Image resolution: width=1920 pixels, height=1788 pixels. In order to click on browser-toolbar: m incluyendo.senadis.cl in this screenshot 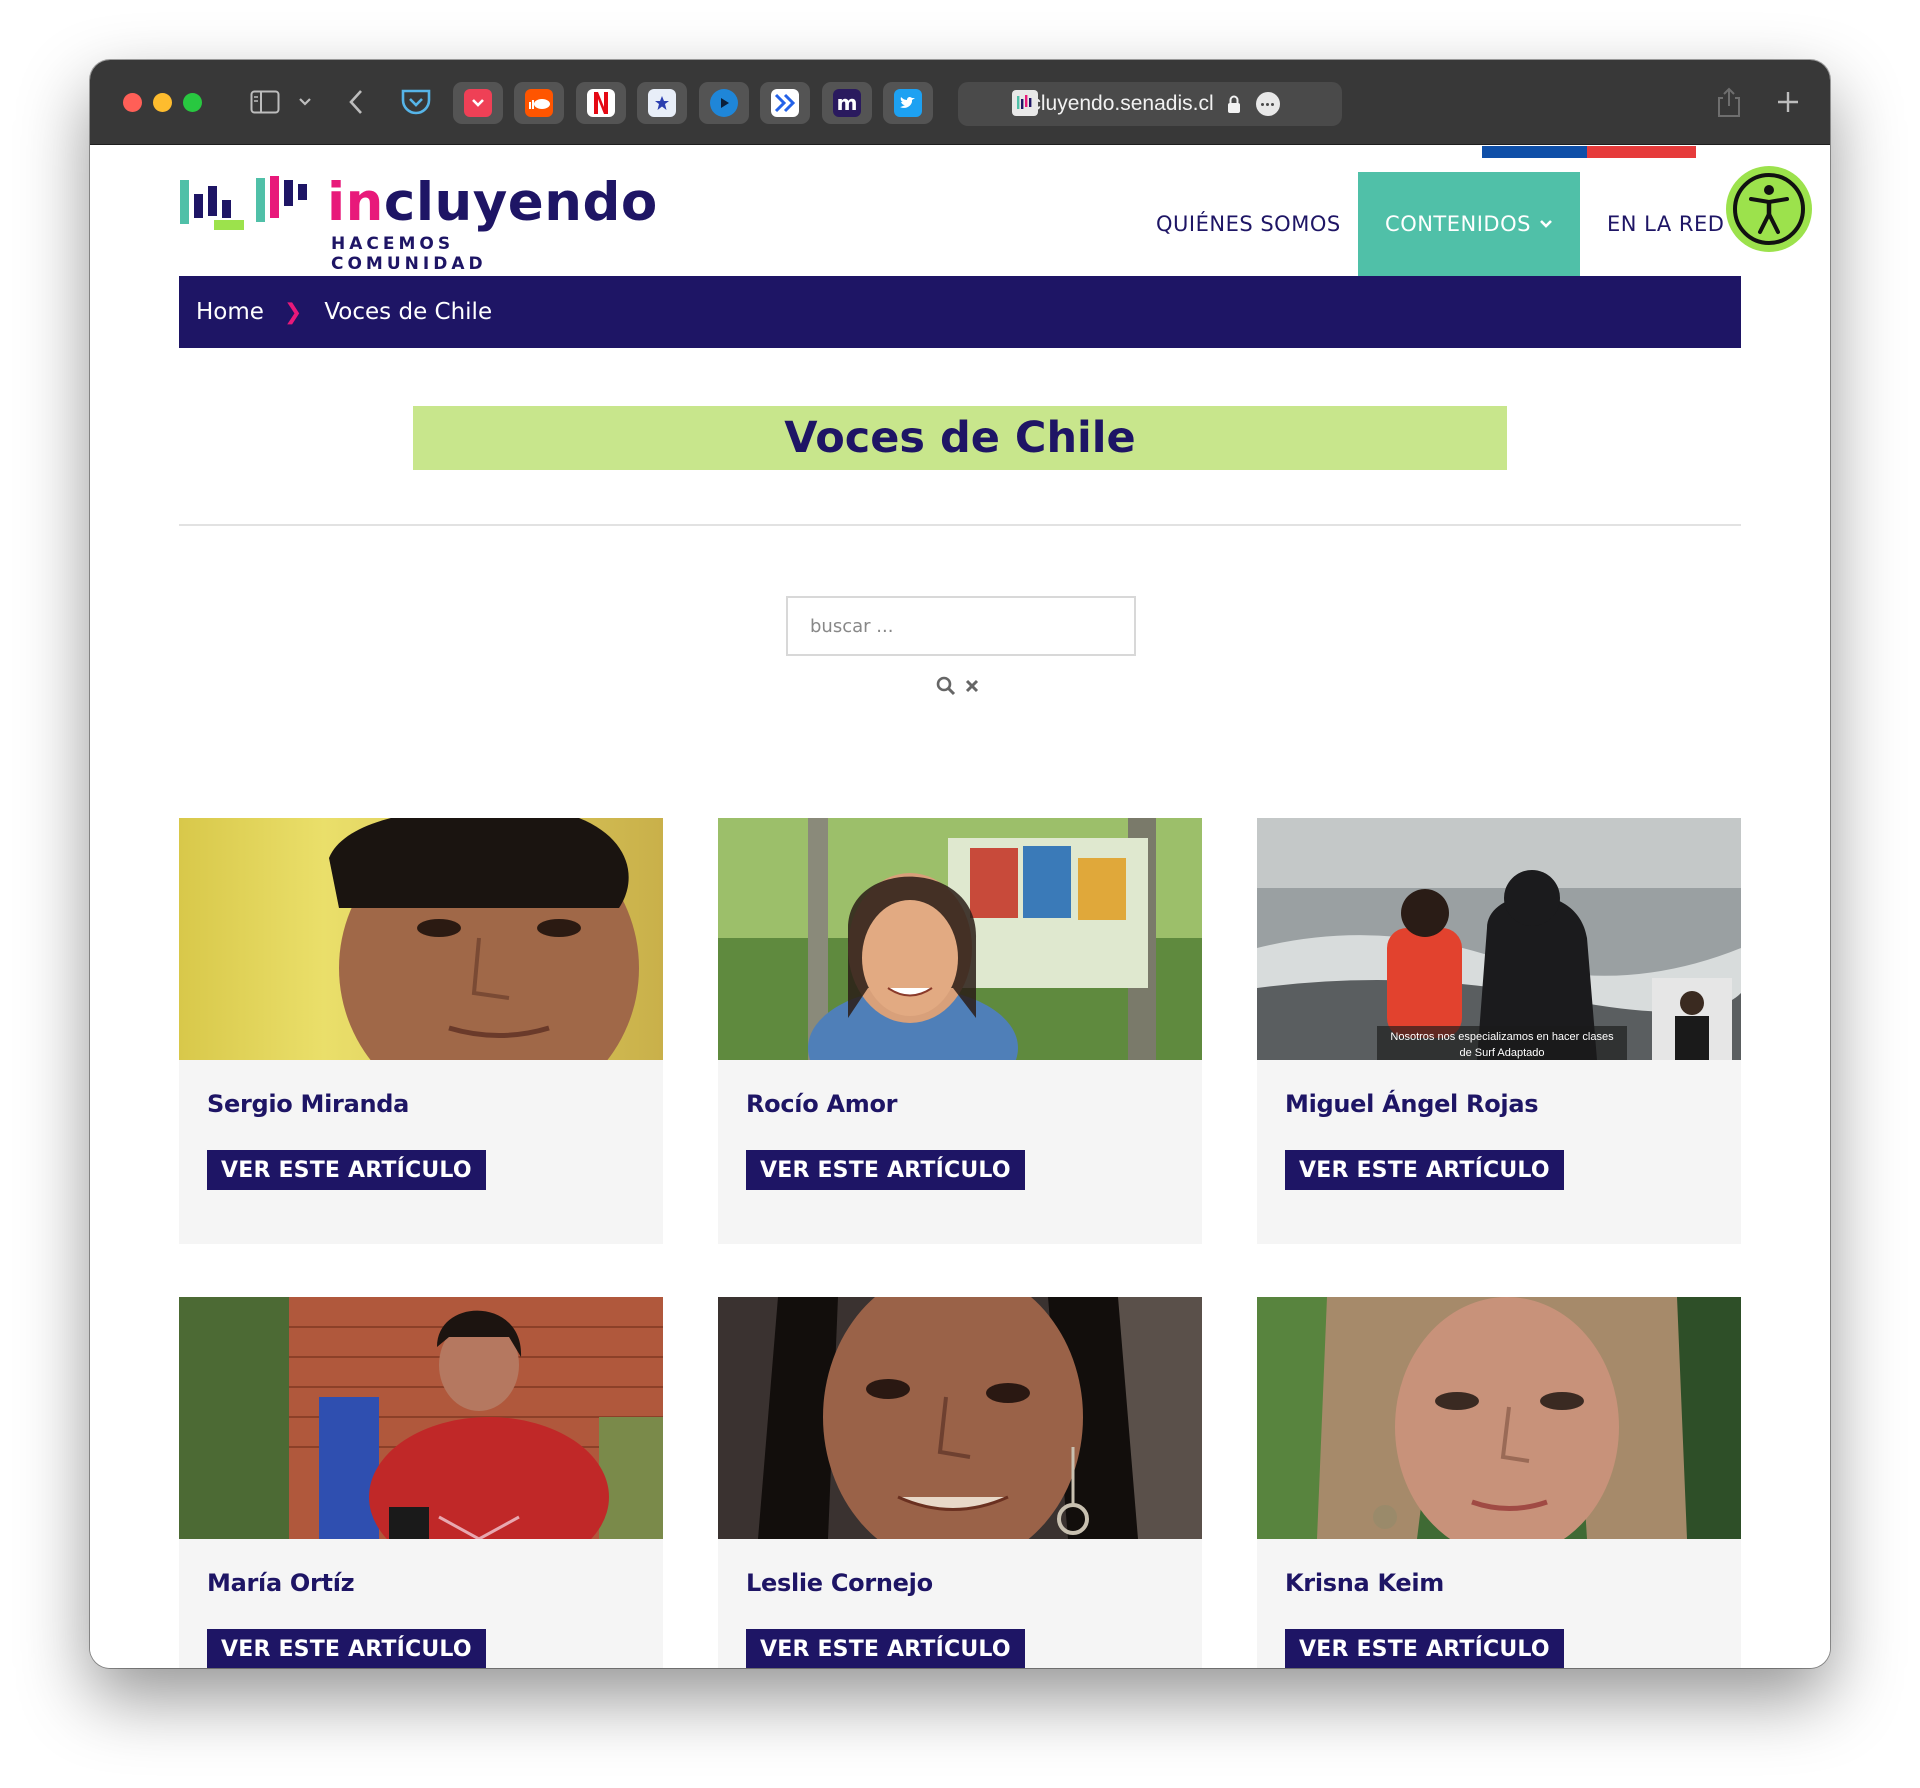, I will do `click(960, 102)`.